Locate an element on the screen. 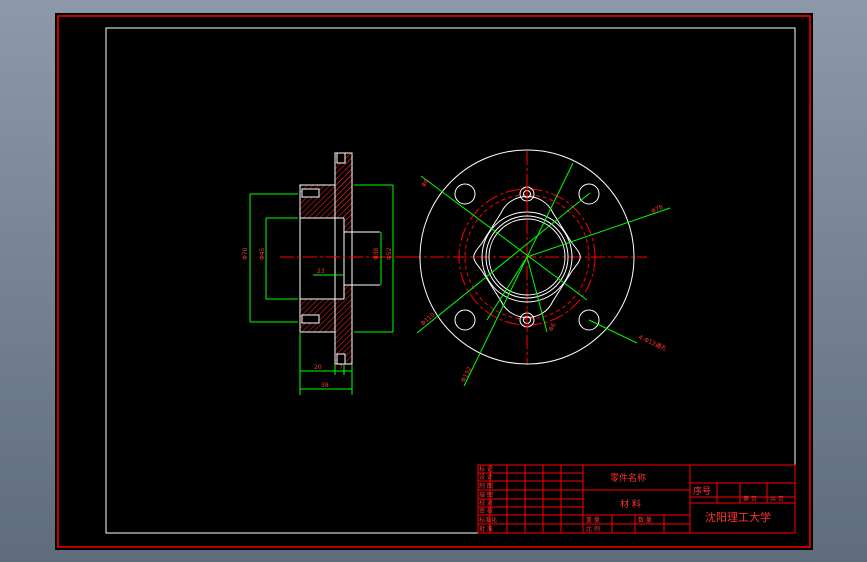  row-3: 制 图 is located at coordinates (486, 486).